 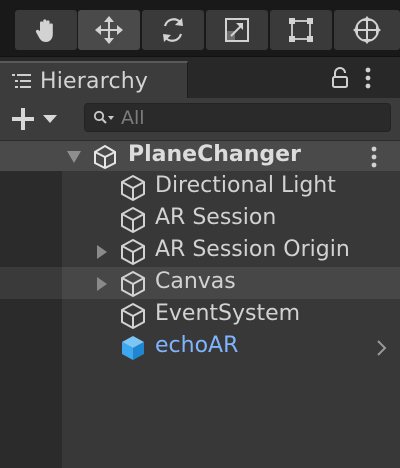 I want to click on list-item: Directional Light, so click(x=200, y=187).